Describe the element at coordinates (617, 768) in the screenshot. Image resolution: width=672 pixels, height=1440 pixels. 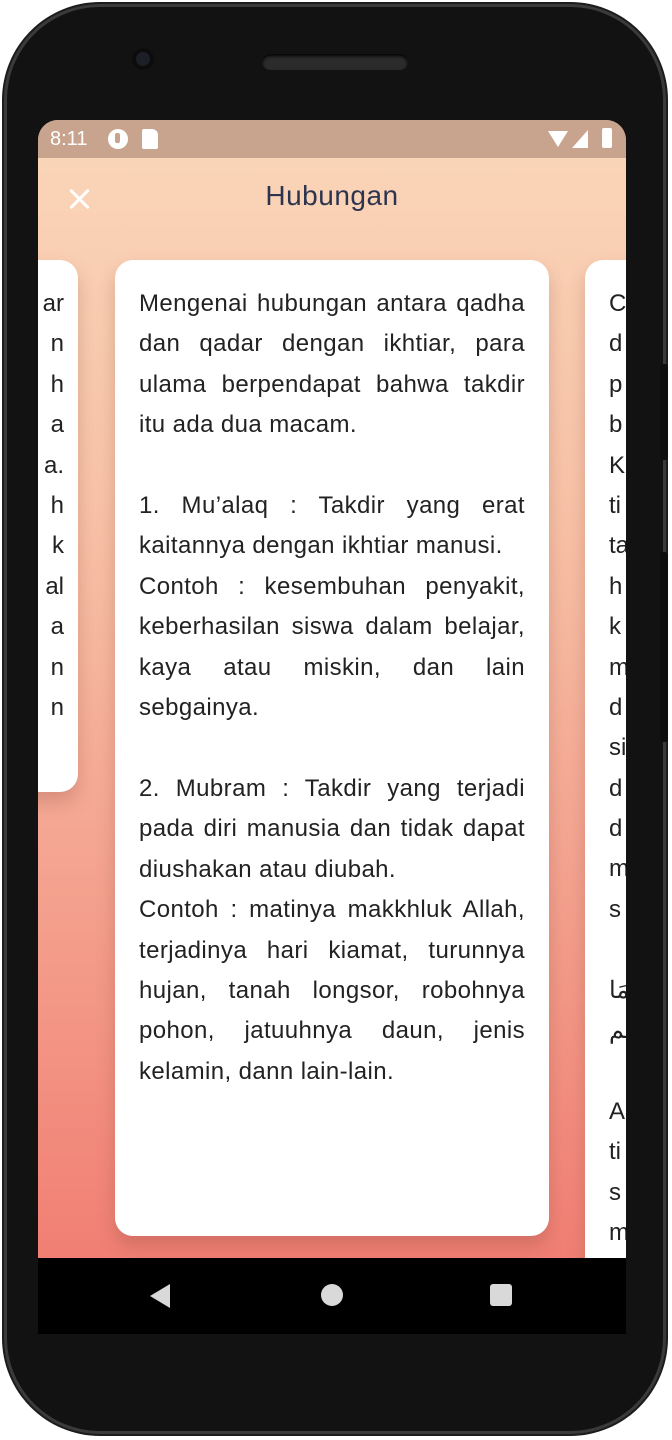
I see `next-card-text: CdpbKtitahkmdsiddmsمَاهمAtism` at that location.